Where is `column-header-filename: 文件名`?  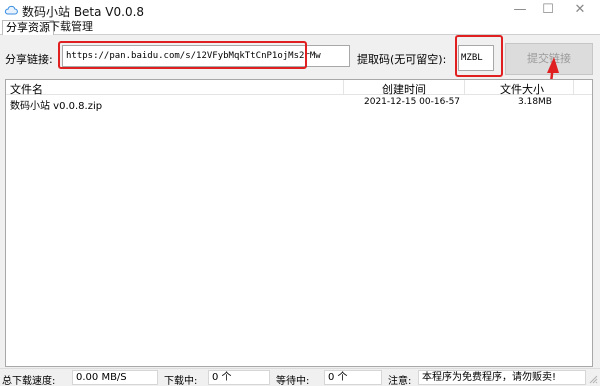 column-header-filename: 文件名 is located at coordinates (26, 89).